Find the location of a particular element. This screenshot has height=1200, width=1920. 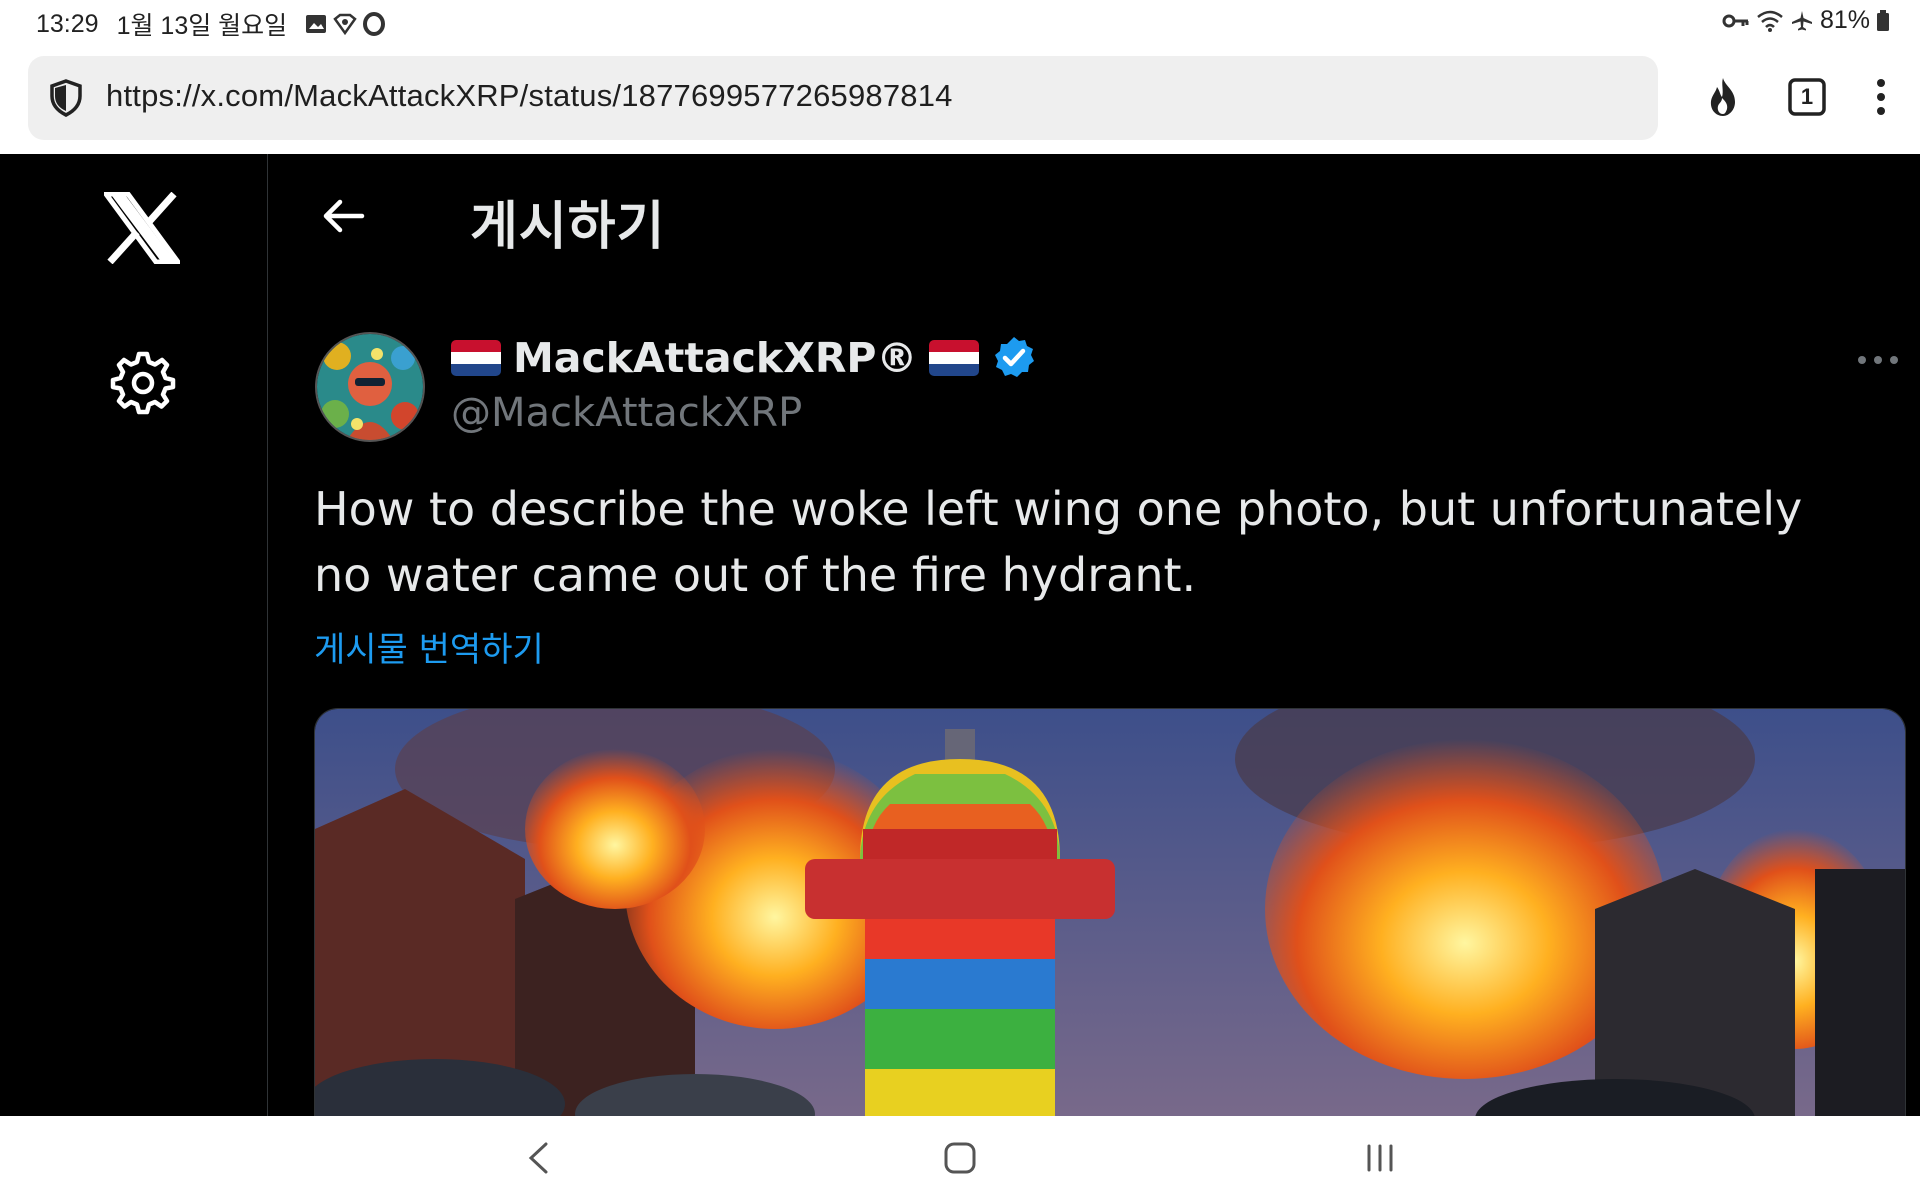

airplane-icon is located at coordinates (1801, 20).